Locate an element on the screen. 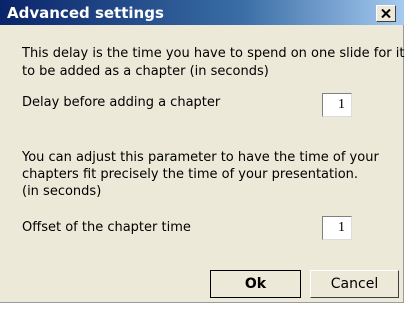 The image size is (412, 309). ok-button: Ok is located at coordinates (255, 284).